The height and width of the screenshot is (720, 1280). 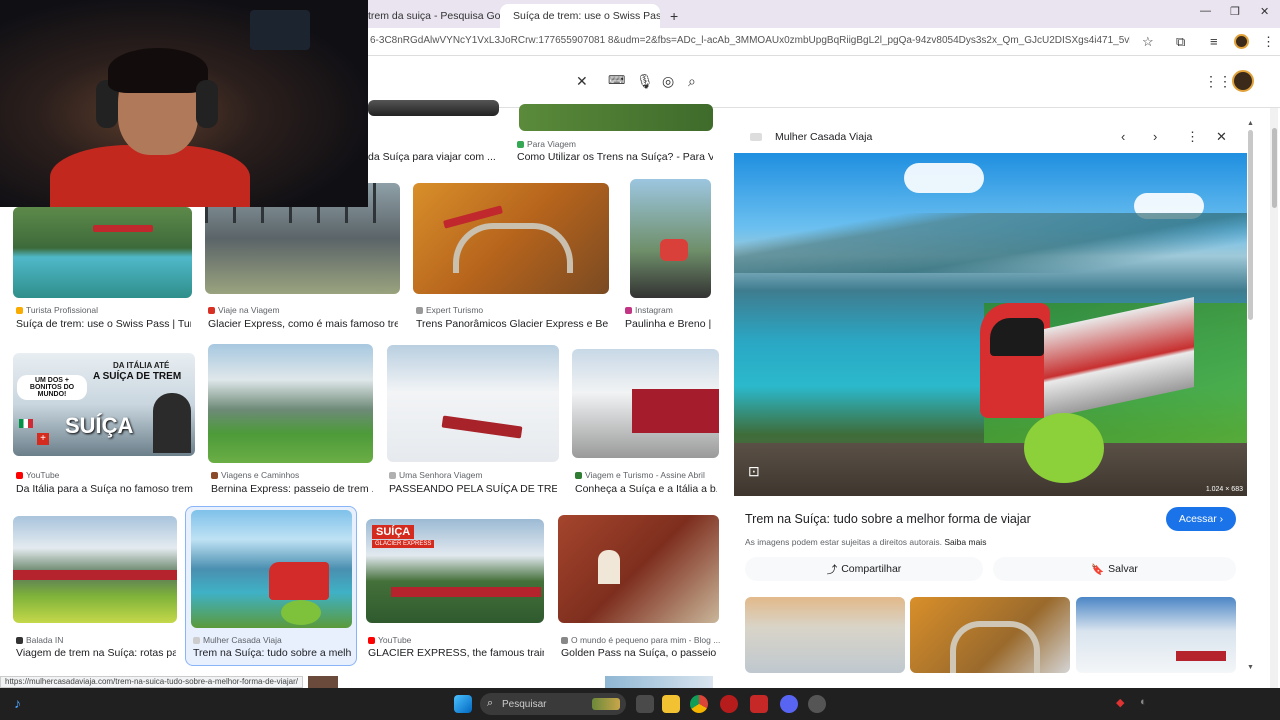 What do you see at coordinates (244, 310) in the screenshot?
I see `result-source: Viaje na Viagem` at bounding box center [244, 310].